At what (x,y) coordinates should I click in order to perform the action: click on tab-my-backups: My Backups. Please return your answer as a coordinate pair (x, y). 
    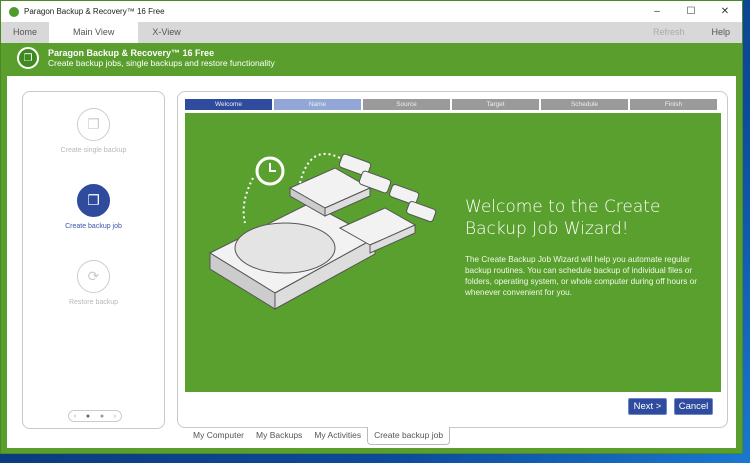
    Looking at the image, I should click on (279, 436).